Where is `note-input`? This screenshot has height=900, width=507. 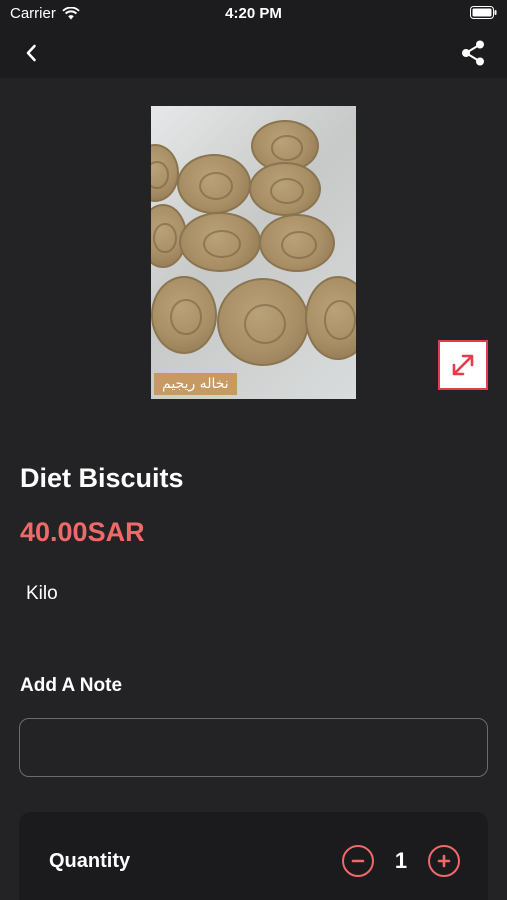
note-input is located at coordinates (253, 747).